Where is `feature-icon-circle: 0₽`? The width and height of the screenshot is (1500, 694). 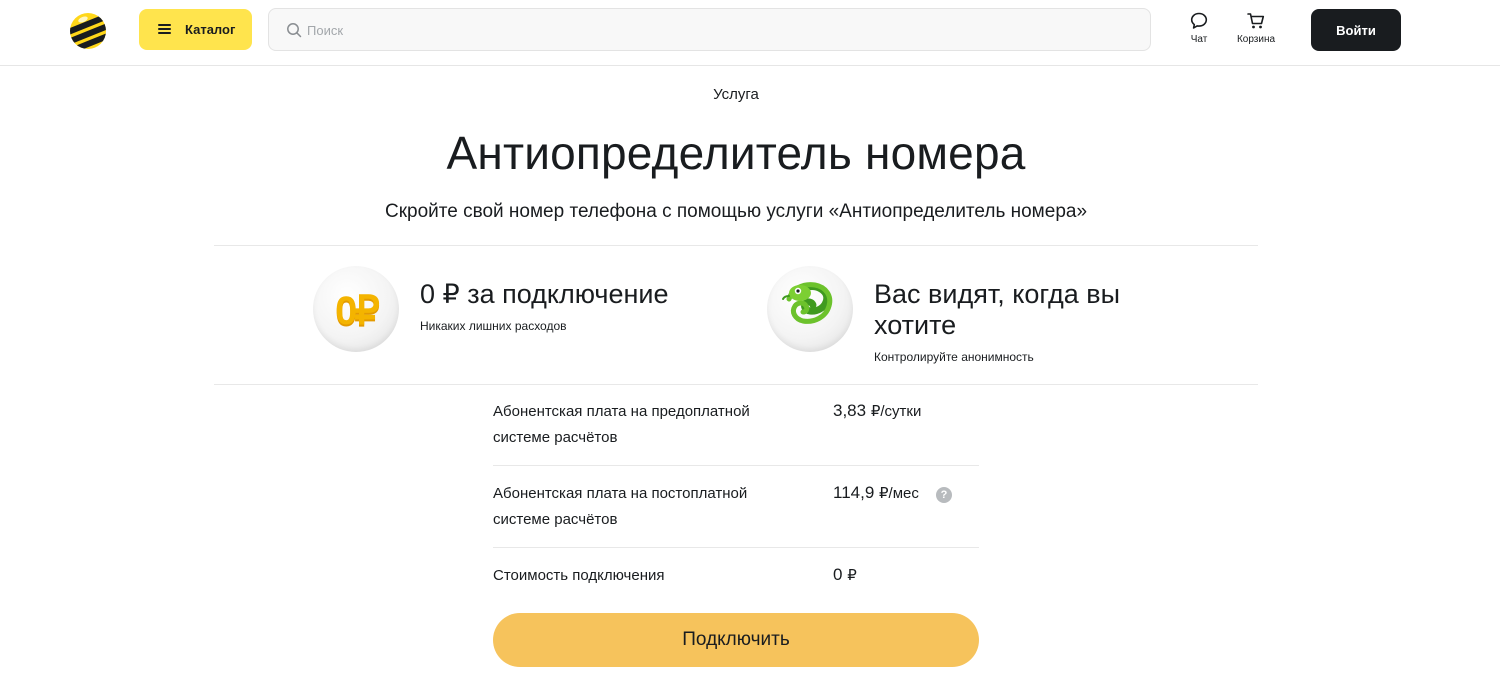 feature-icon-circle: 0₽ is located at coordinates (356, 309).